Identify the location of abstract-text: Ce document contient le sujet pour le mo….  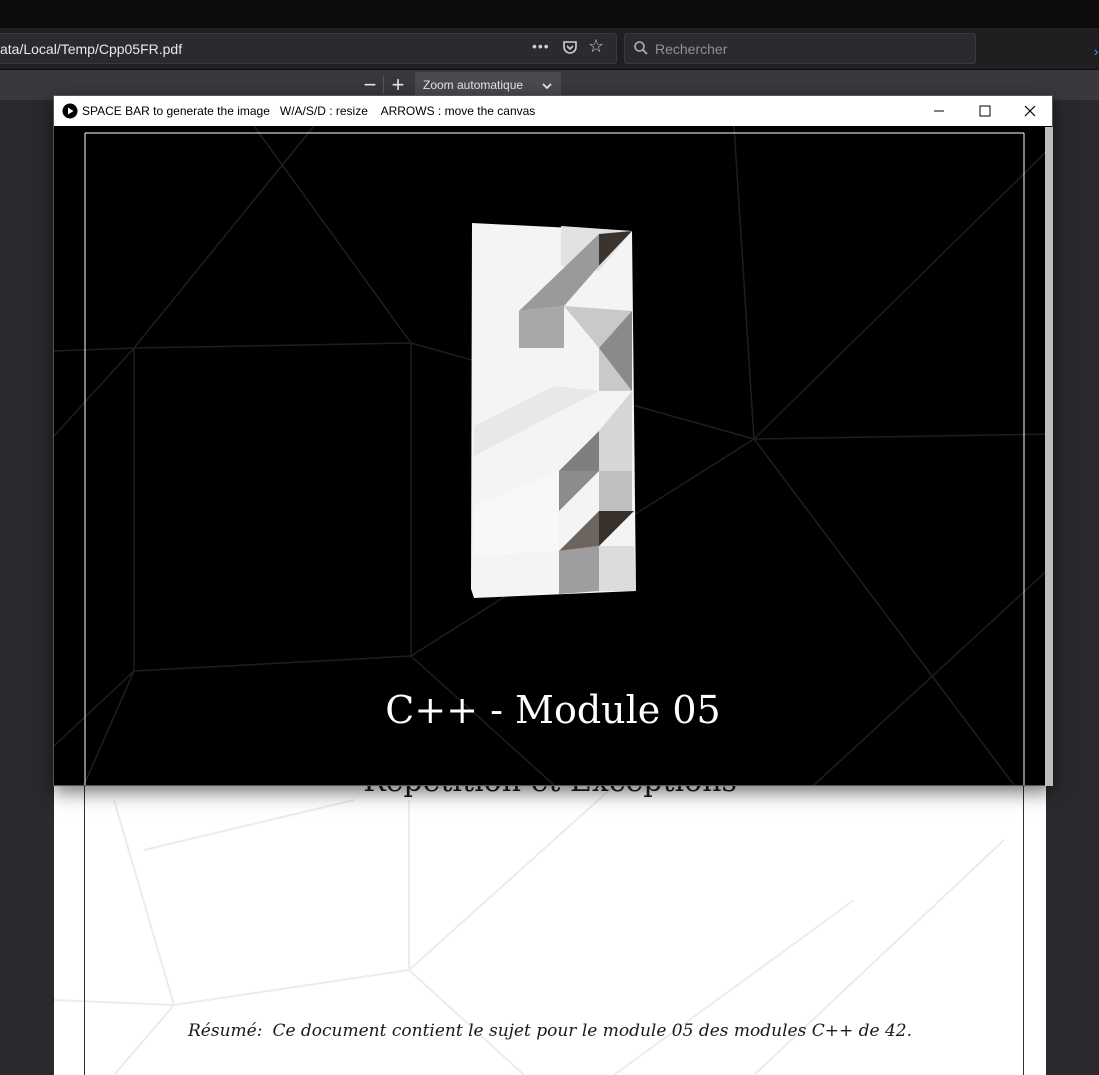
(592, 1031).